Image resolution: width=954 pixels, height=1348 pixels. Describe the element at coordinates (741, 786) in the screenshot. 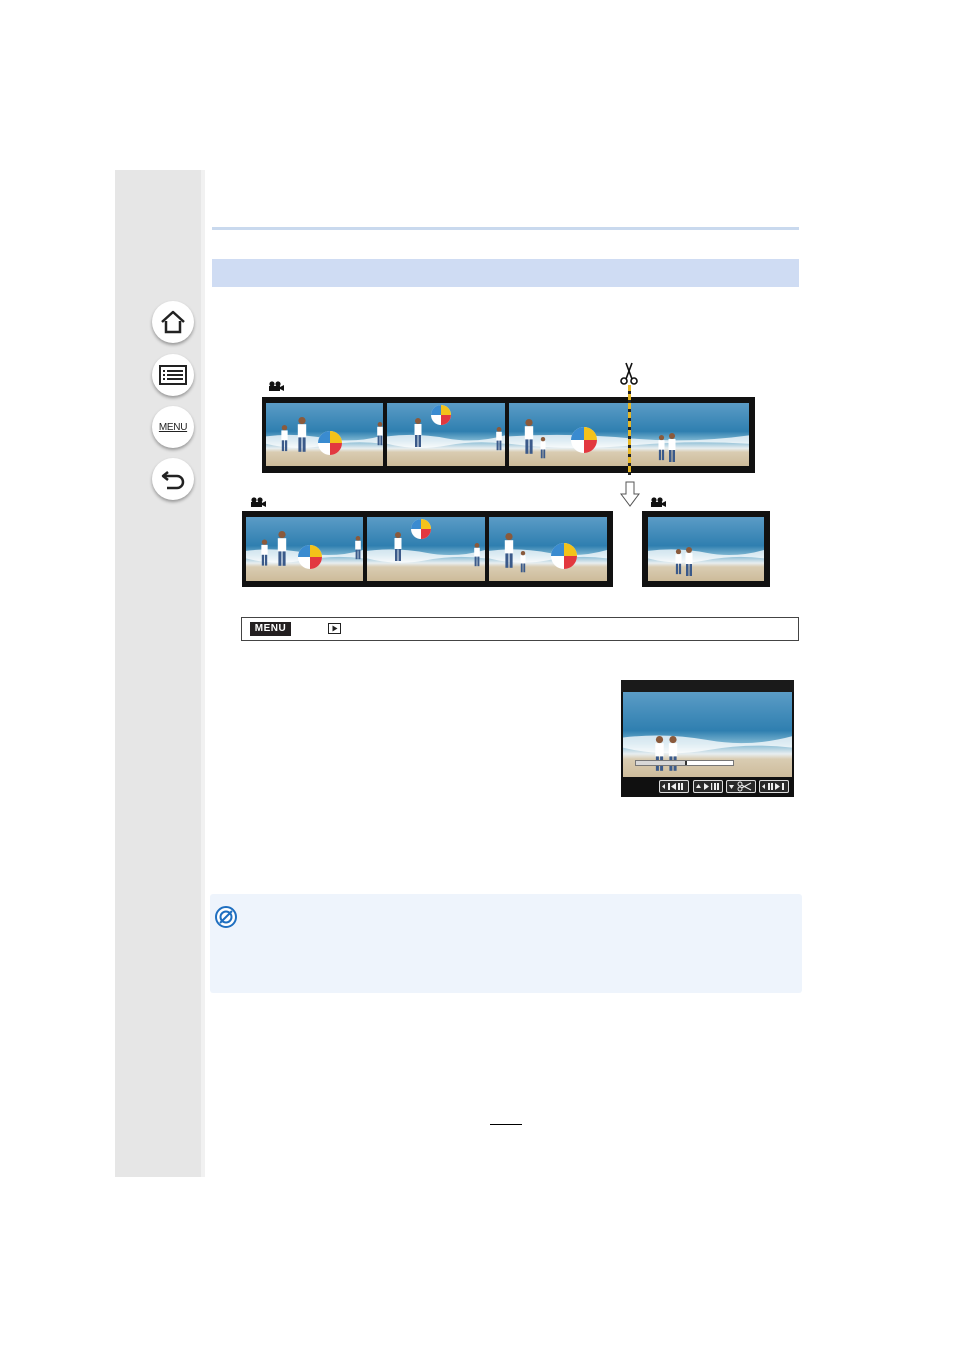

I see `divide-button` at that location.